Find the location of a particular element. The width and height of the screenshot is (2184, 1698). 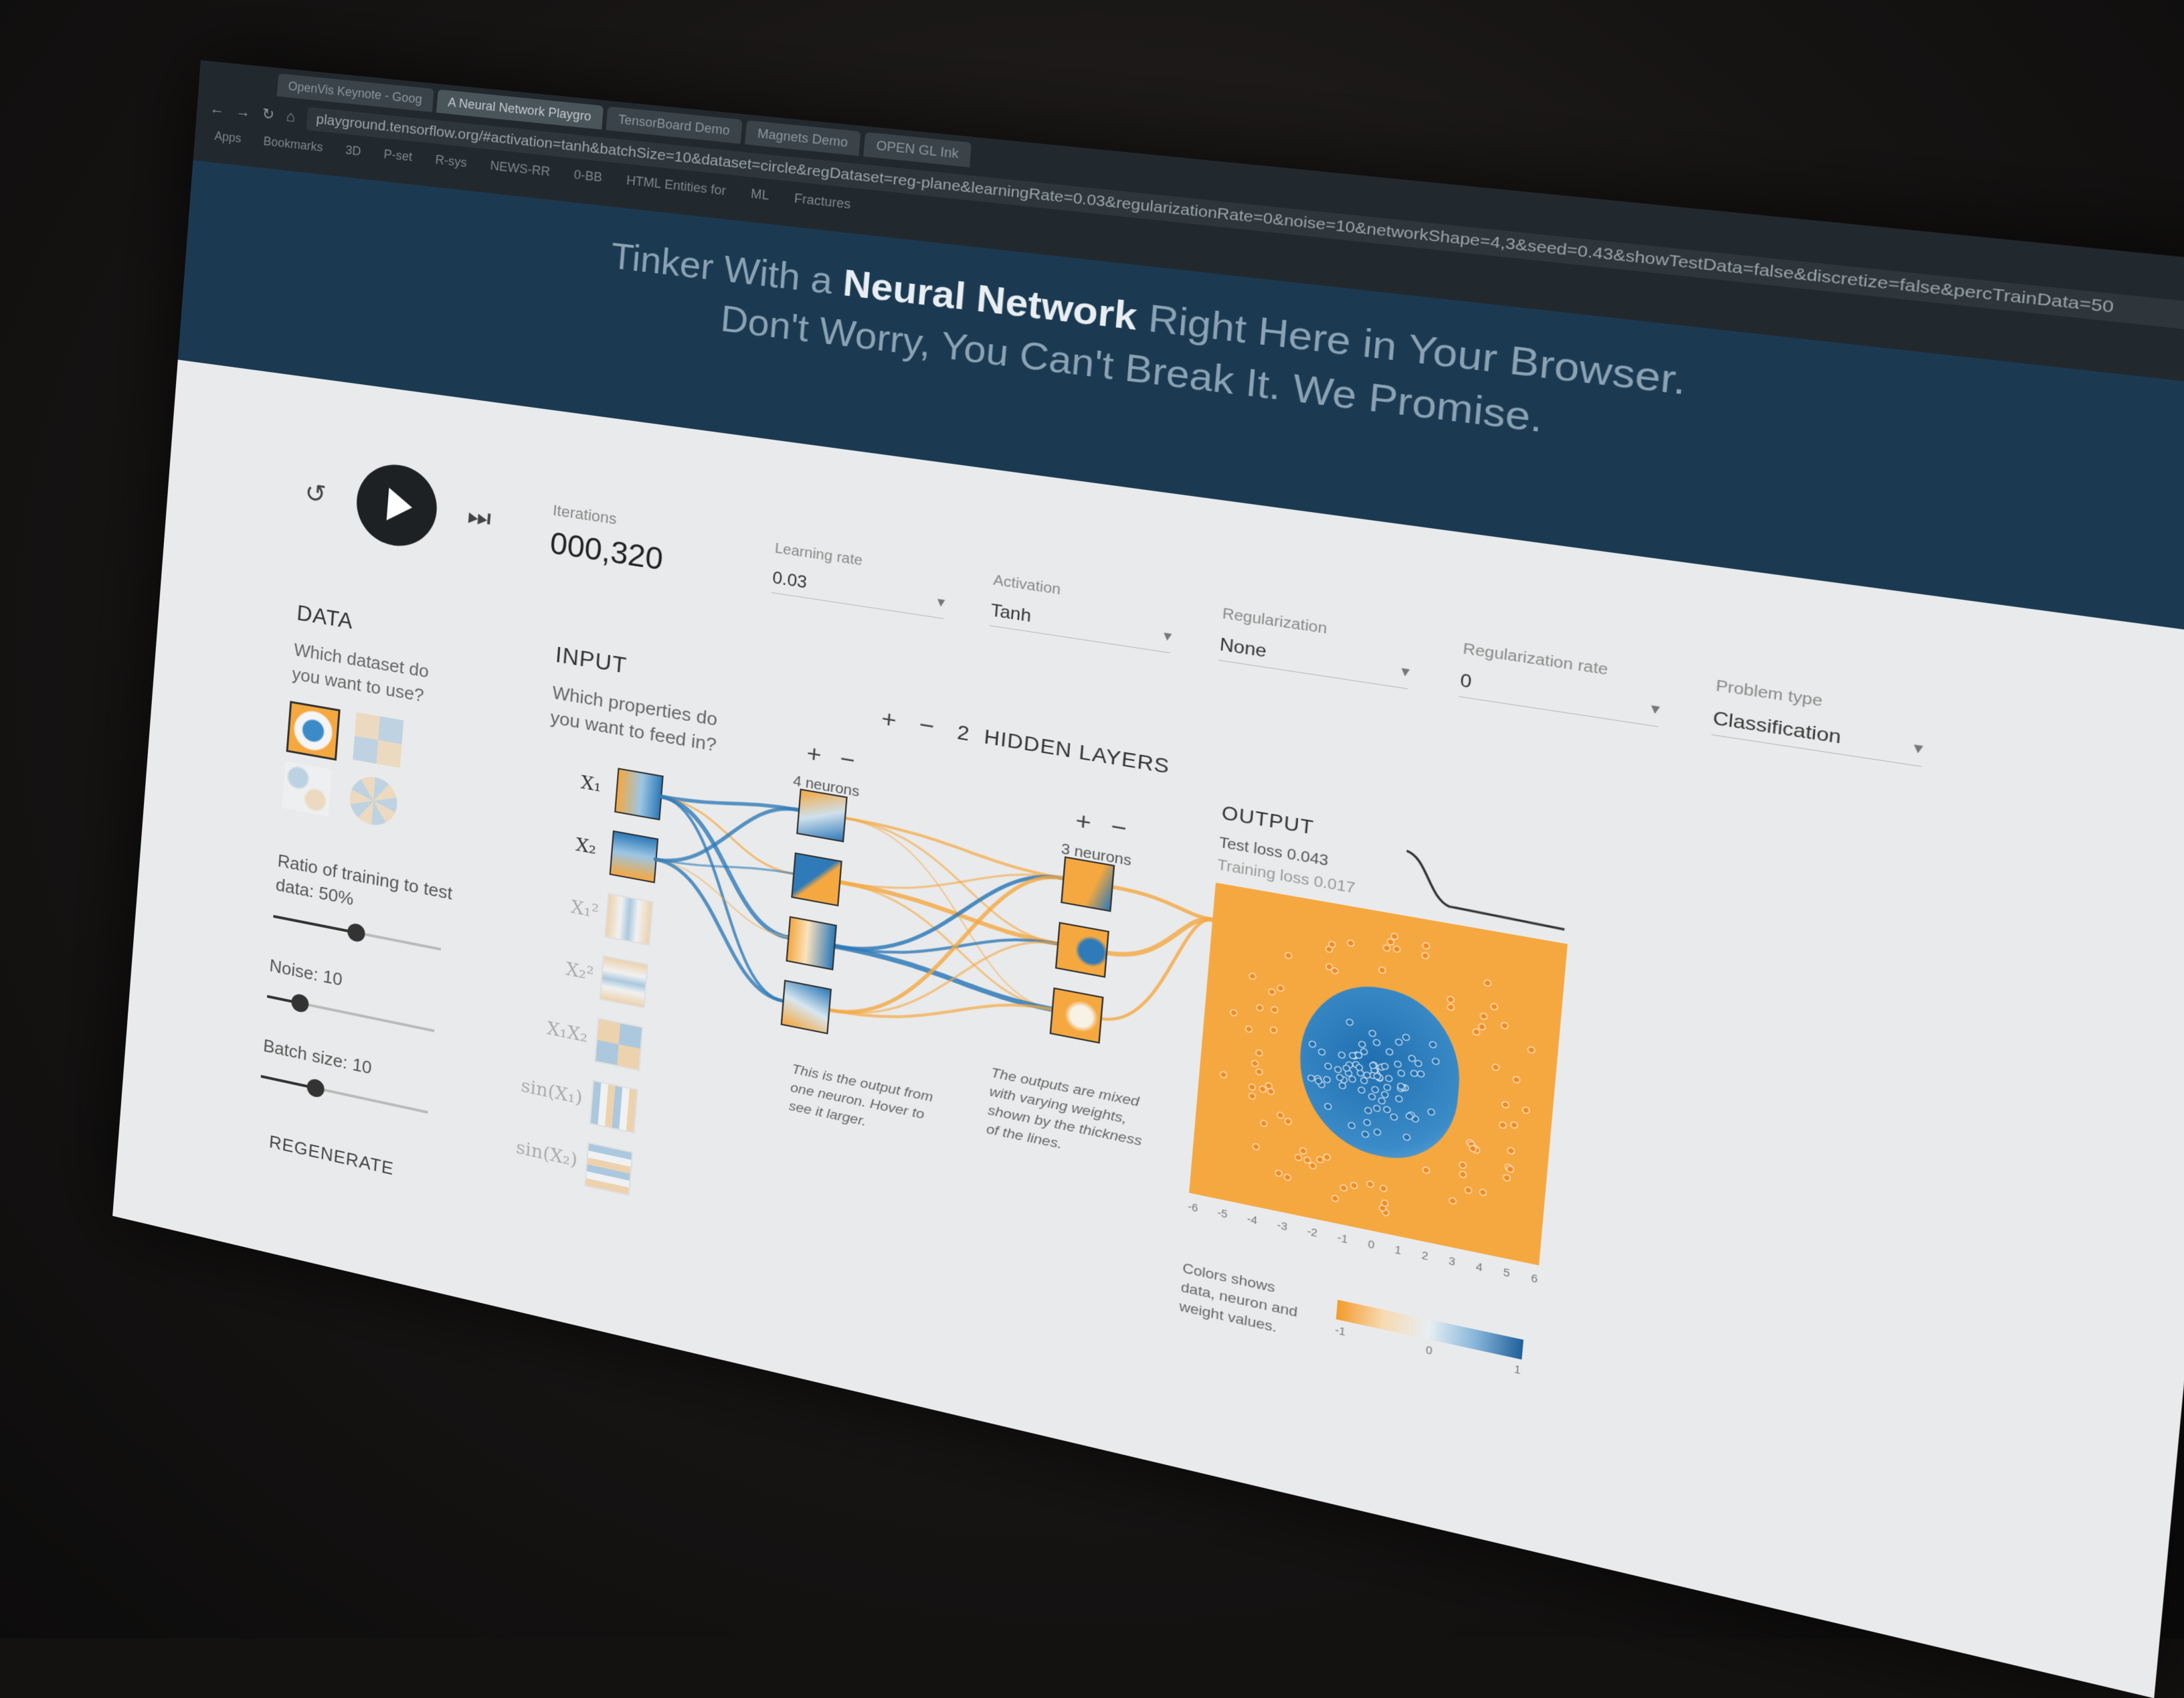

axis-tick: 2 is located at coordinates (1425, 1255).